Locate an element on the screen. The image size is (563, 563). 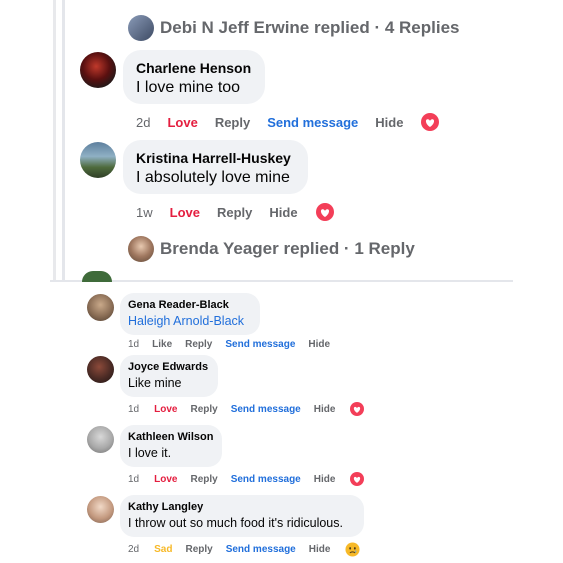
comment-actions: 2d Sad Reply Send message Hide is located at coordinates (244, 549).